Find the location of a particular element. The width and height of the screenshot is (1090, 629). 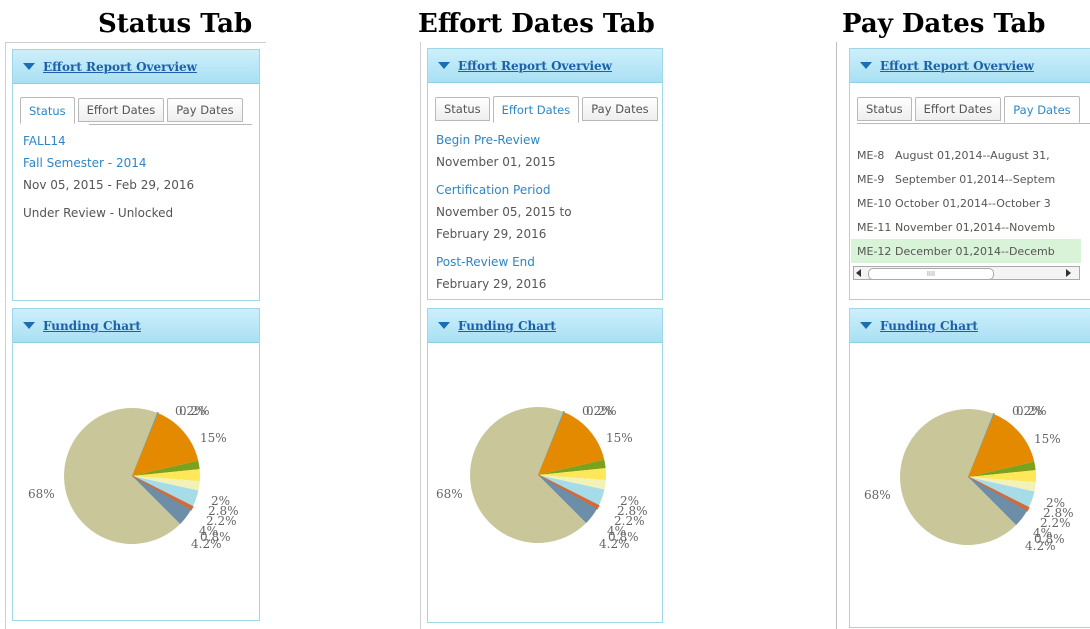

pay-period-row: ME-8 August 01,2014--August 31, is located at coordinates (966, 155).